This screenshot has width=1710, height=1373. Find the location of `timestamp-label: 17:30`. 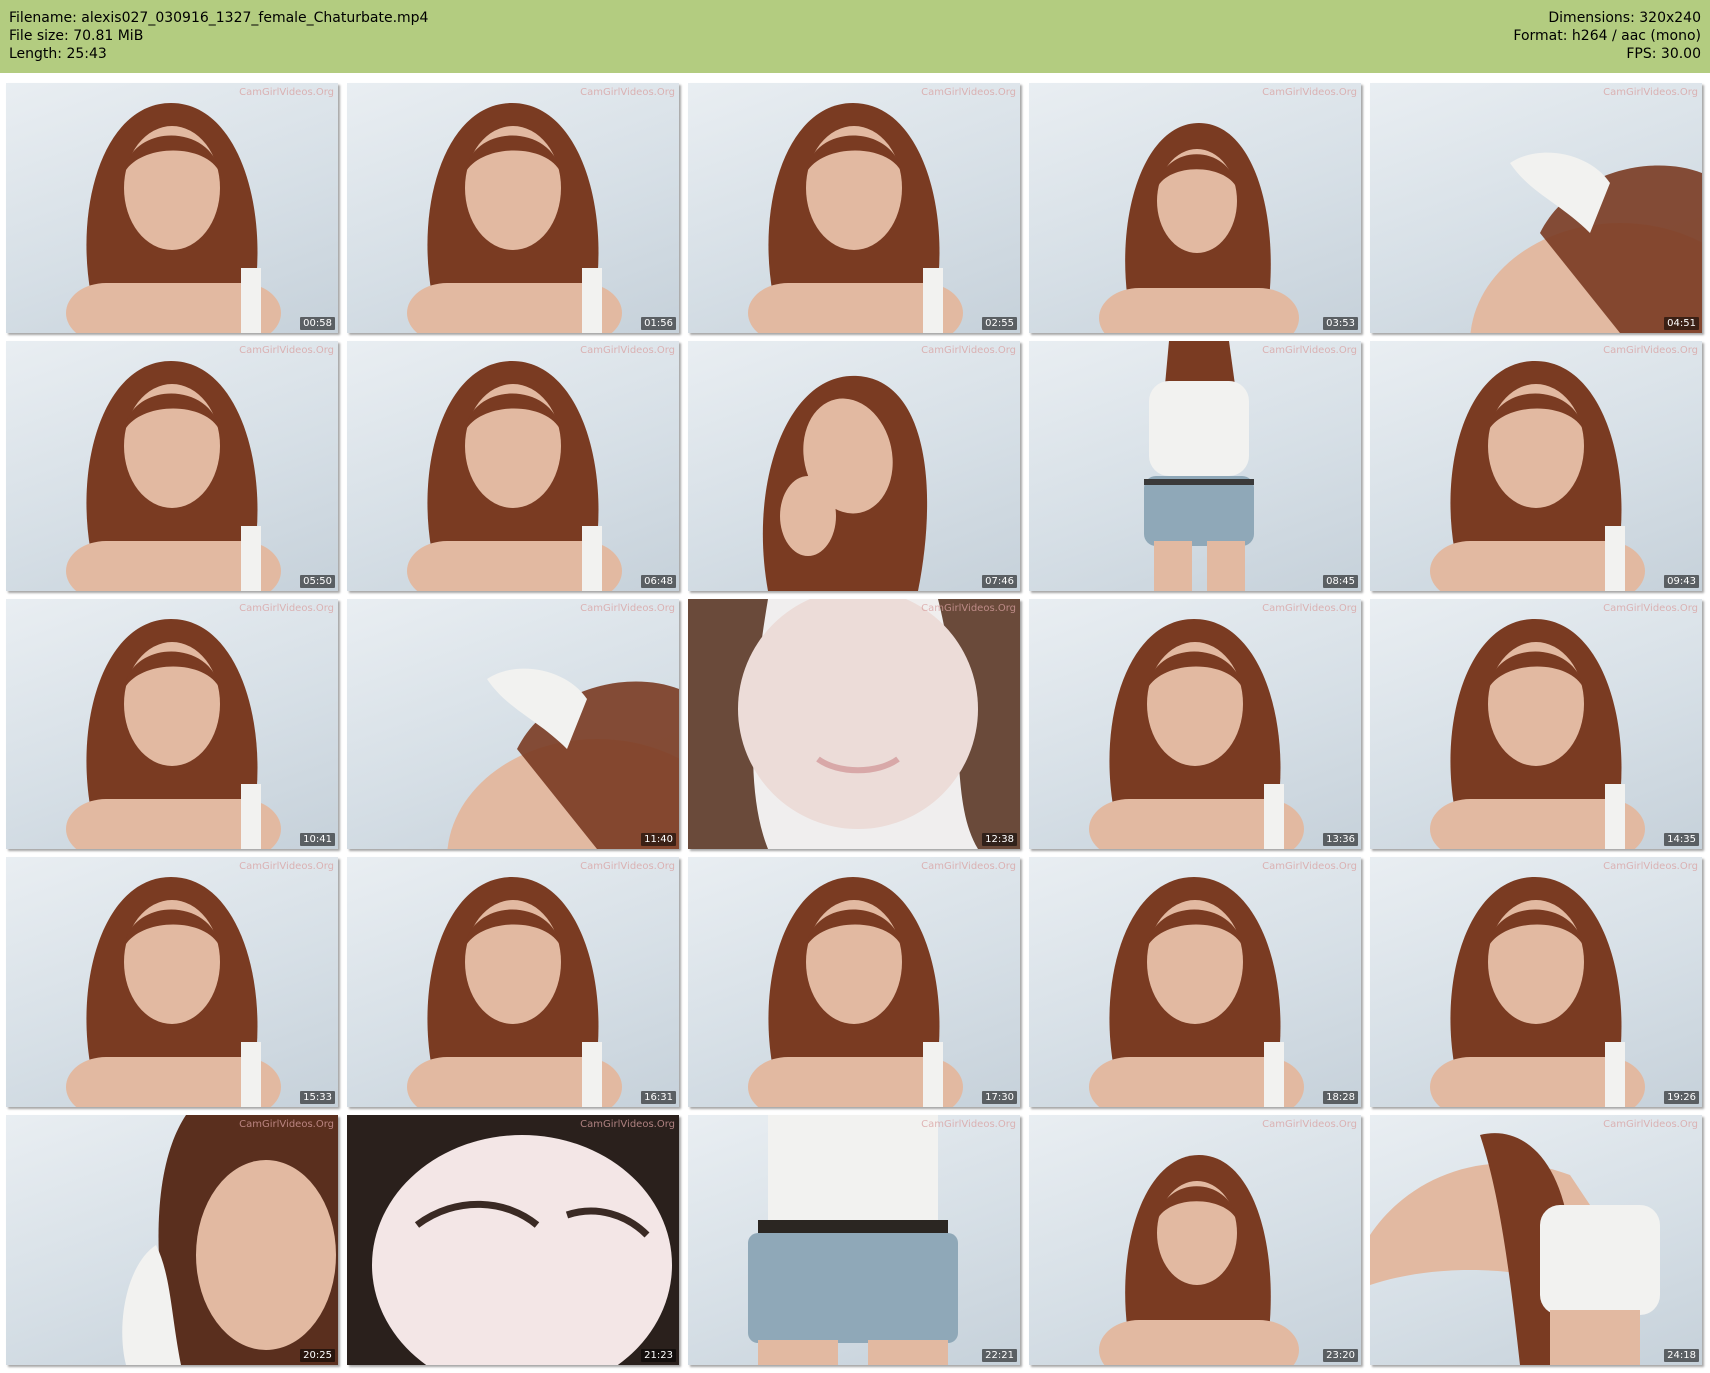

timestamp-label: 17:30 is located at coordinates (999, 1097).